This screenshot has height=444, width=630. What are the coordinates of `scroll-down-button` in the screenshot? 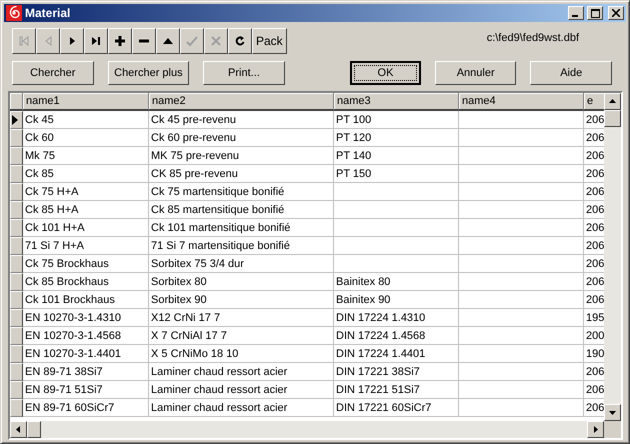 It's located at (612, 412).